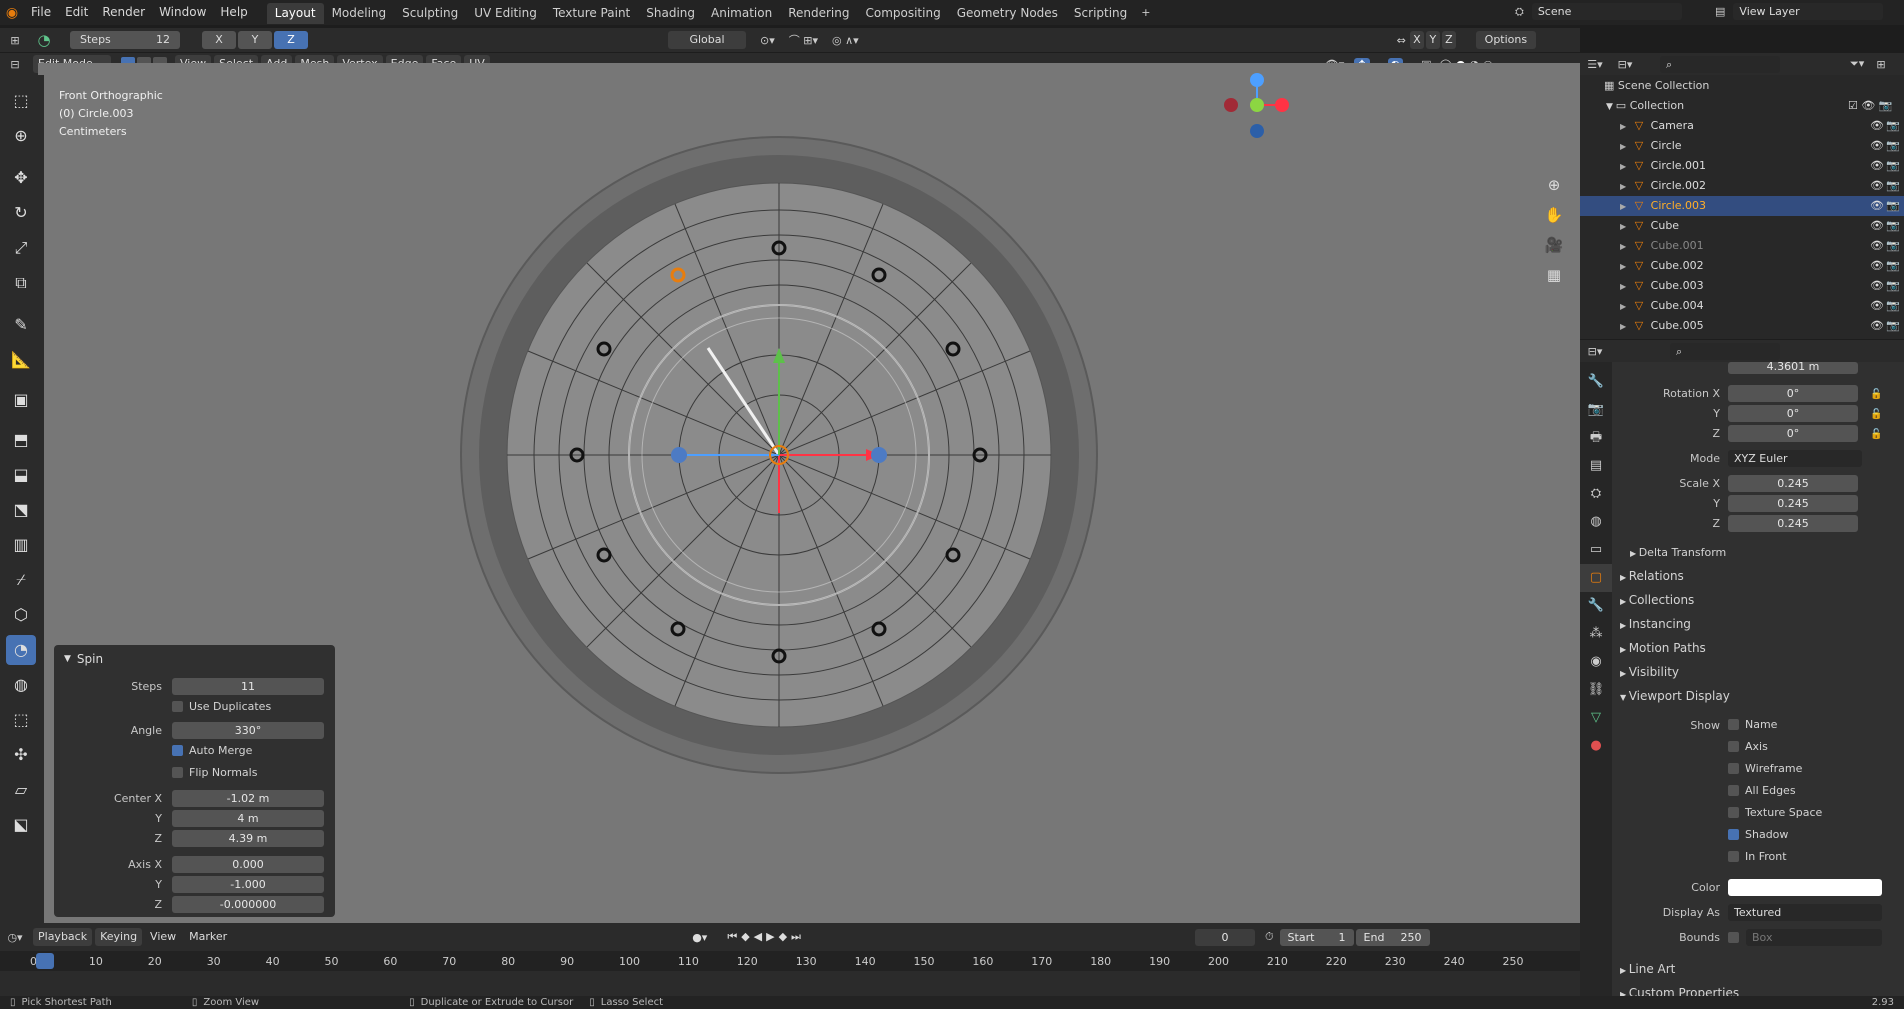  Describe the element at coordinates (1748, 746) in the screenshot. I see `show-checkbox: Axis` at that location.